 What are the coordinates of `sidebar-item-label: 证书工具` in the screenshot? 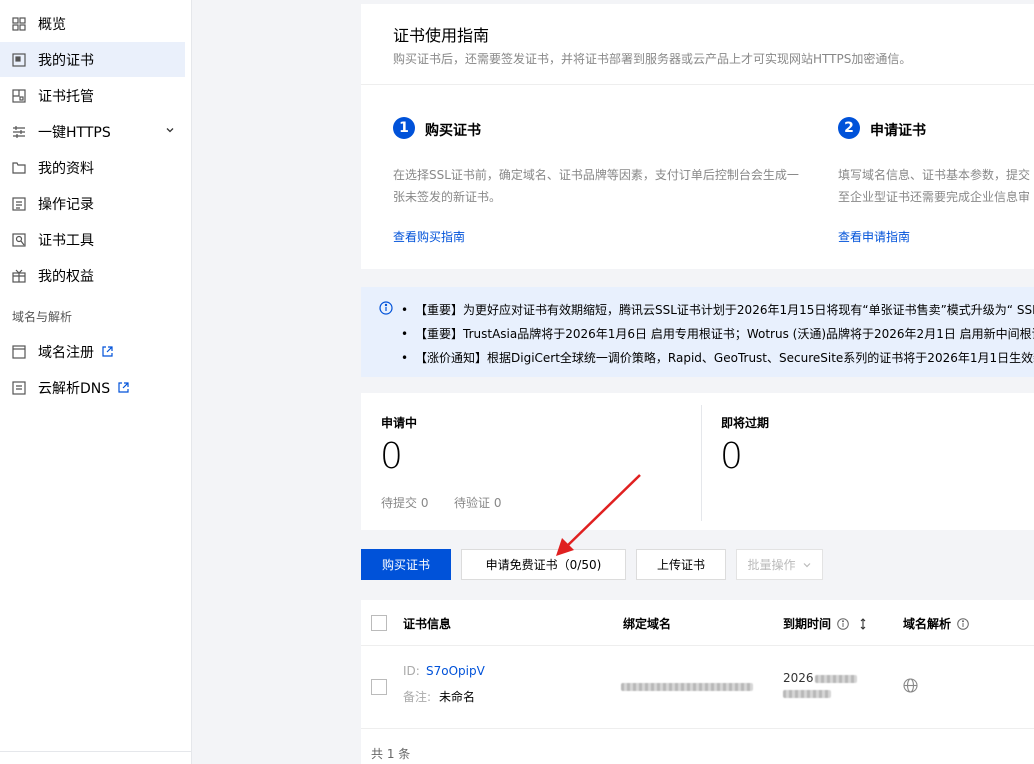 It's located at (66, 240).